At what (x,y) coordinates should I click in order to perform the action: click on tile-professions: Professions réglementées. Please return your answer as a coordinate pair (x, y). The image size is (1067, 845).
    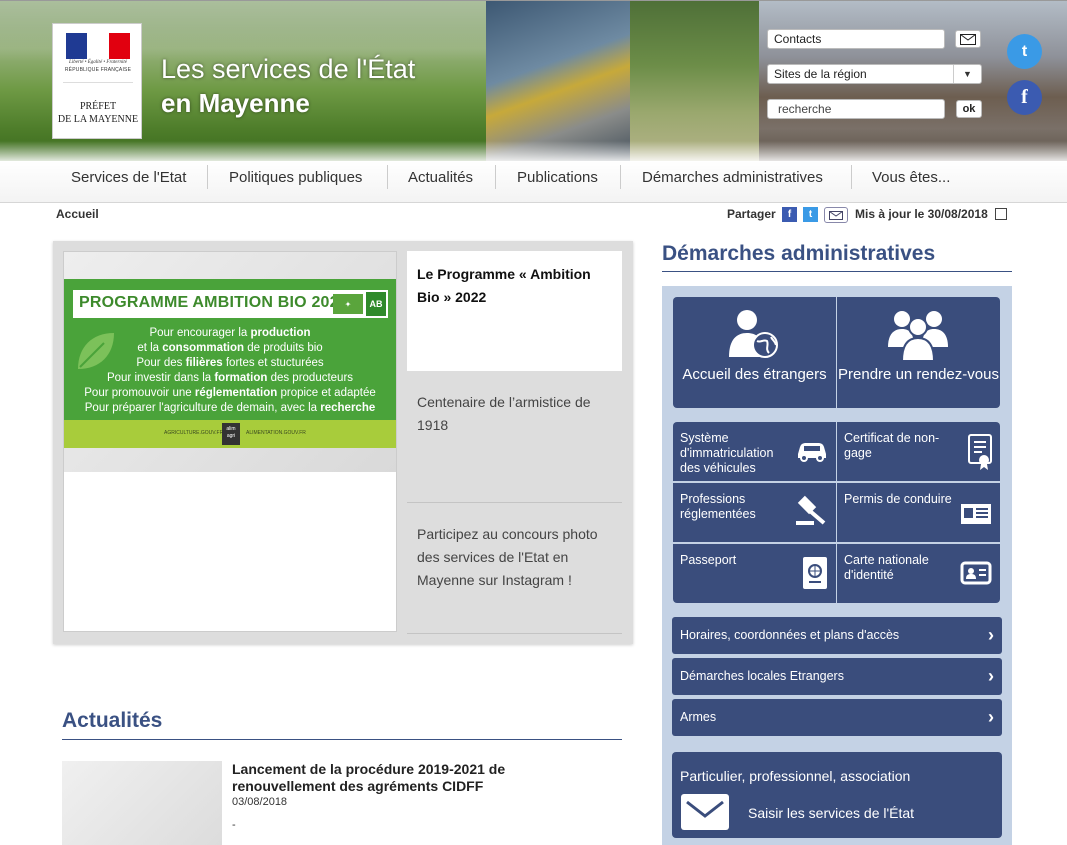
    Looking at the image, I should click on (754, 512).